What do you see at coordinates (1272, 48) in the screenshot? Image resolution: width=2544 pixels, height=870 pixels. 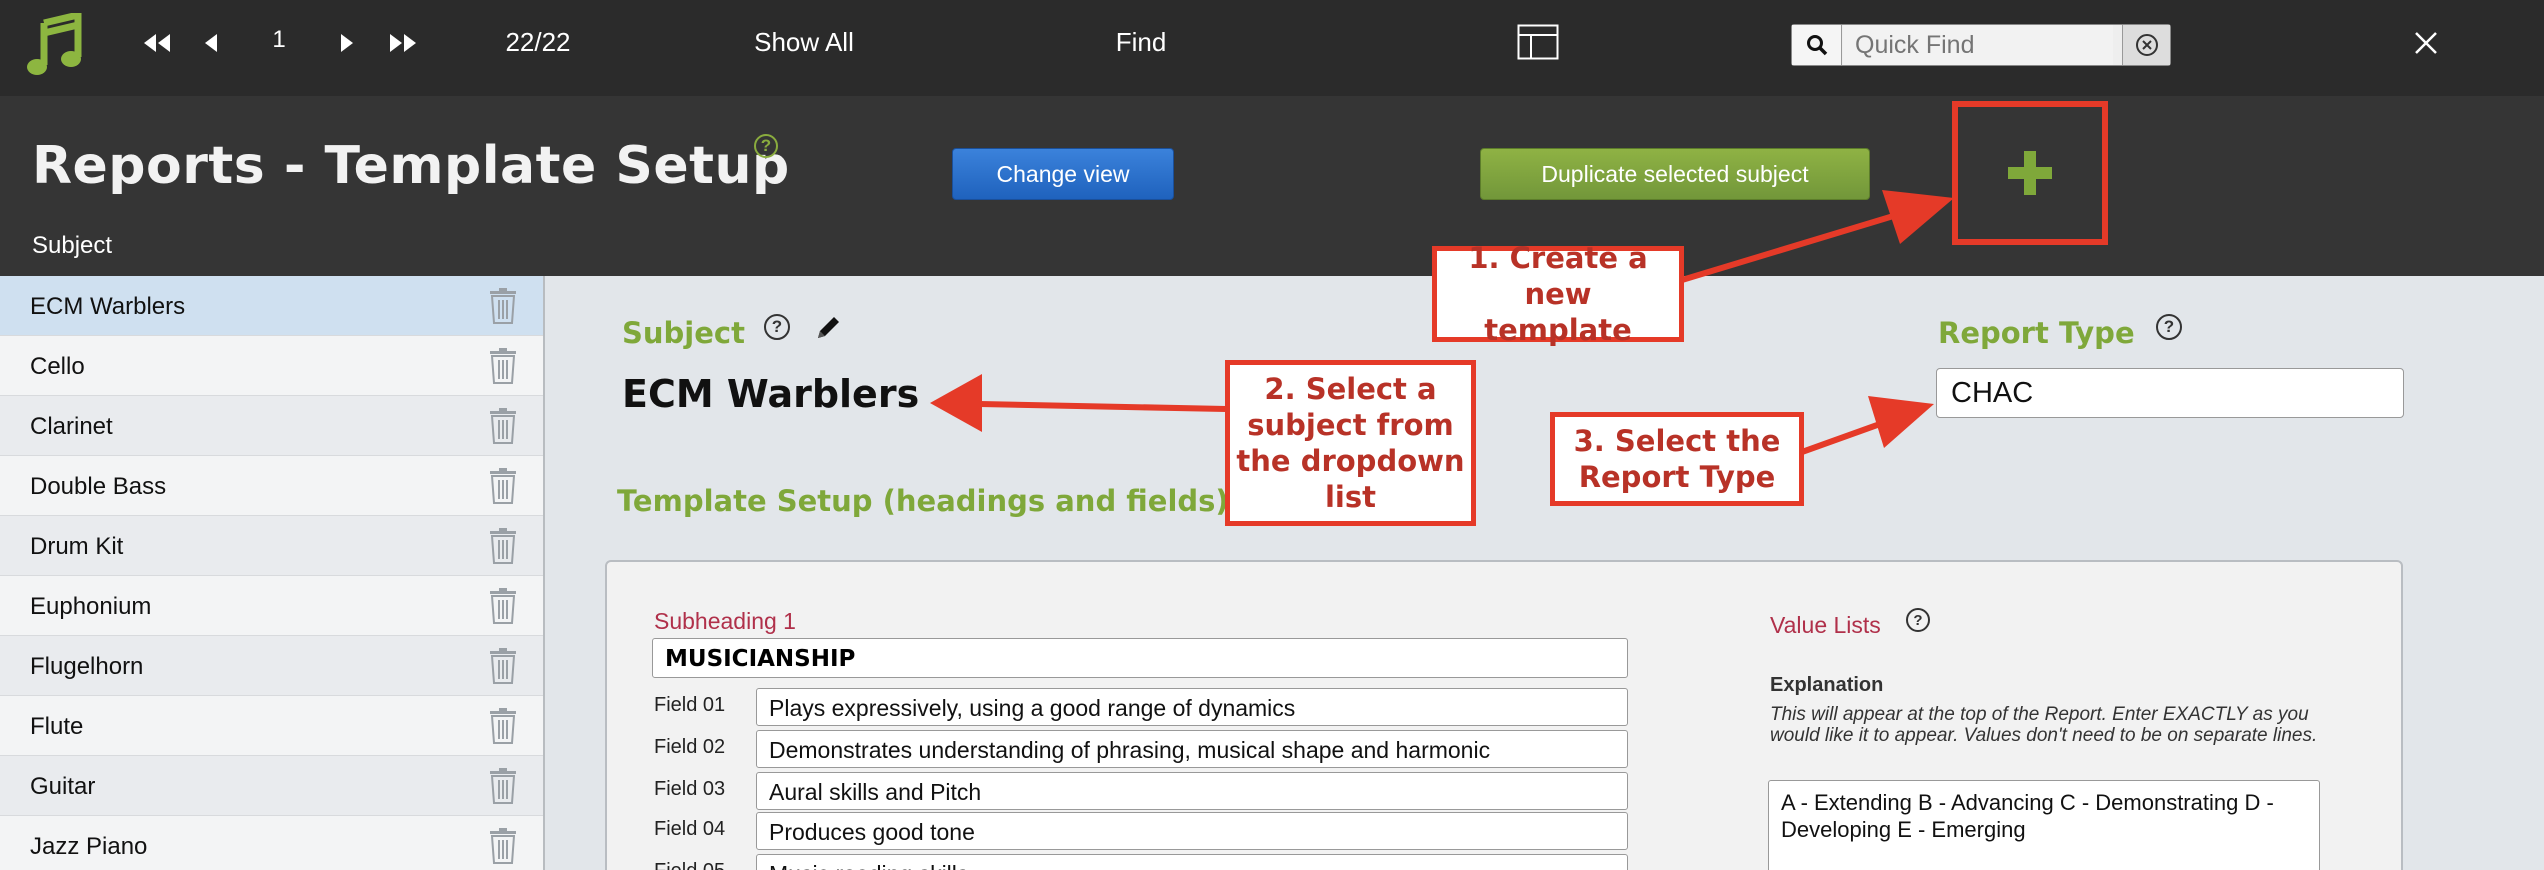 I see `toolbar: 1 22/22 Show All Find` at bounding box center [1272, 48].